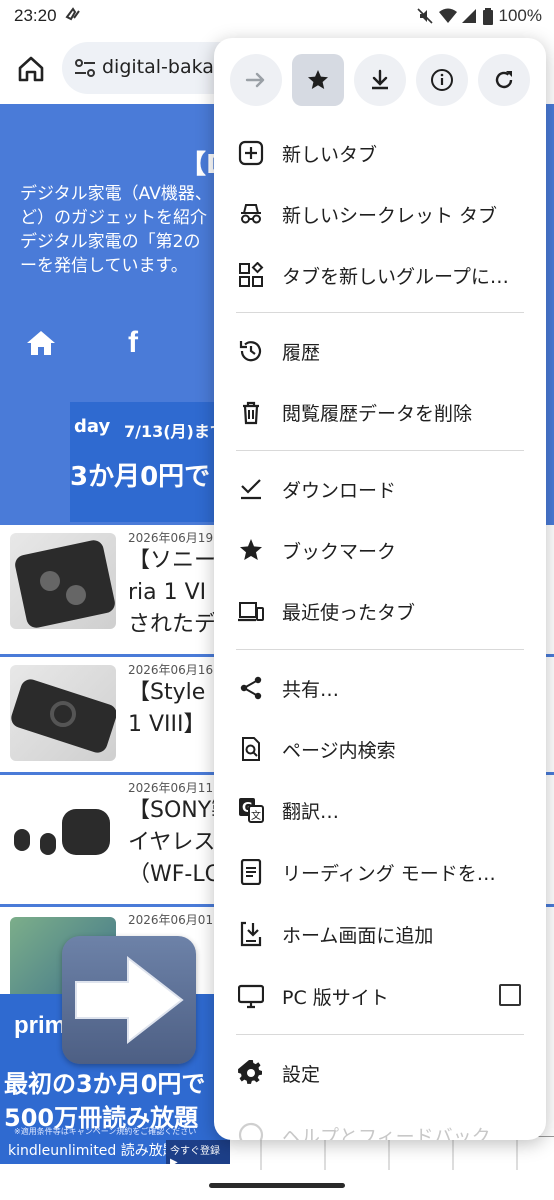 Image resolution: width=554 pixels, height=1200 pixels. Describe the element at coordinates (167, 724) in the screenshot. I see `title-line: 1 VIII】` at that location.